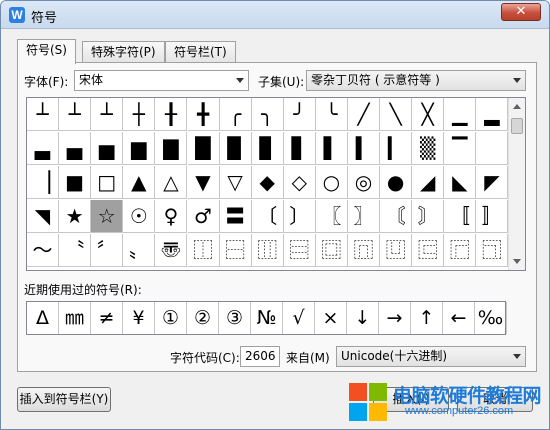  I want to click on font-select: 宋体, so click(161, 80).